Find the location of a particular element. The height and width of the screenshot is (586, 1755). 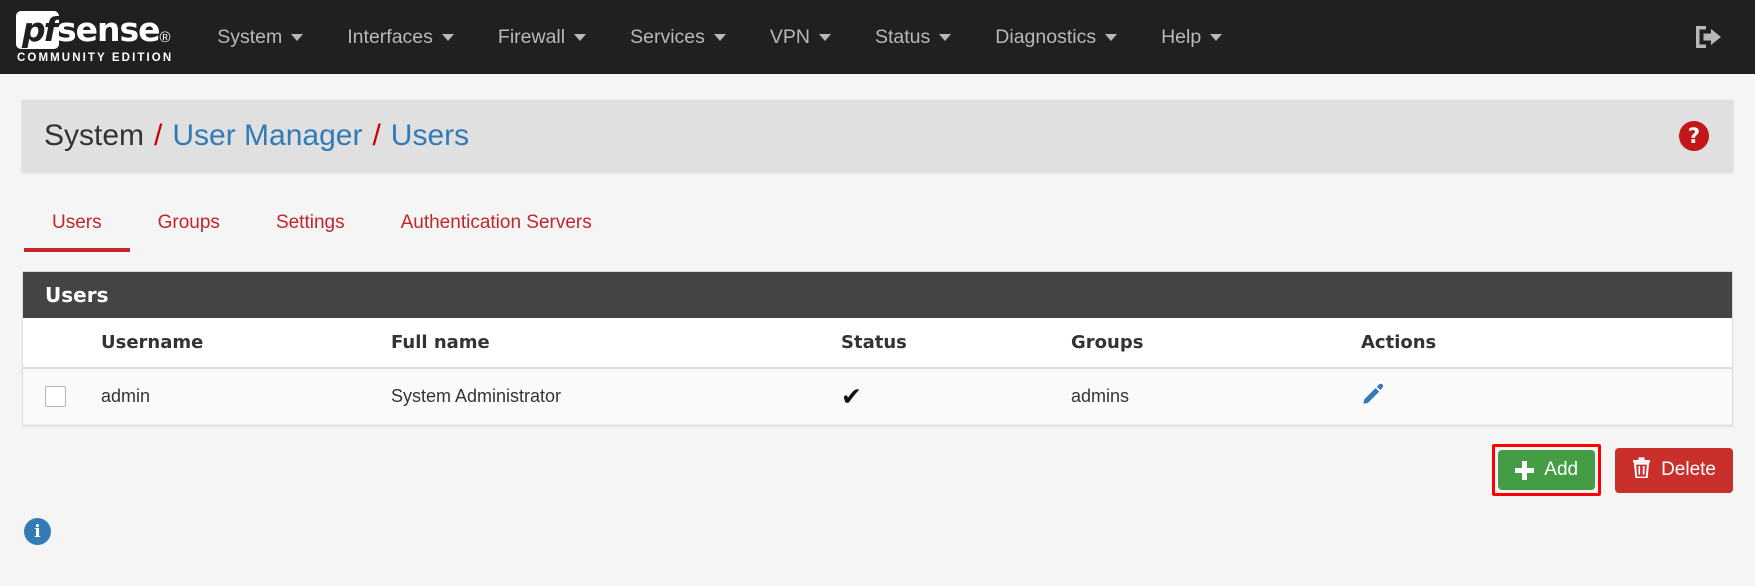

nav-item-firewall: Firewall is located at coordinates (542, 37).